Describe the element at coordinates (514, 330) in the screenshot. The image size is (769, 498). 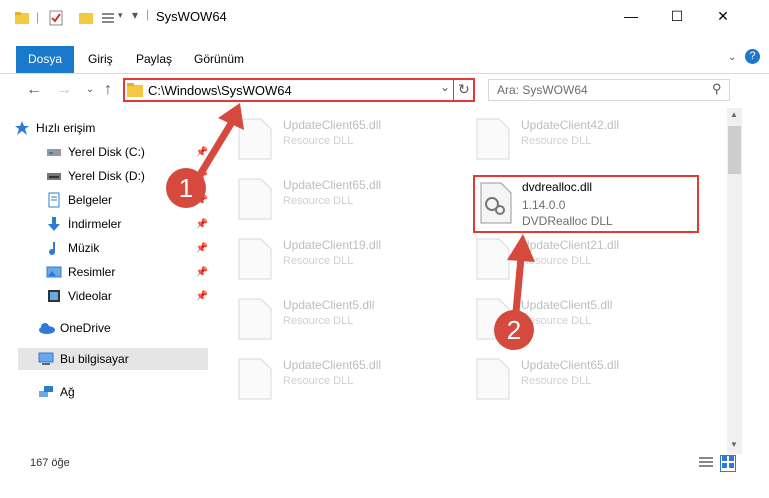
I see `step-badge-2: 2` at that location.